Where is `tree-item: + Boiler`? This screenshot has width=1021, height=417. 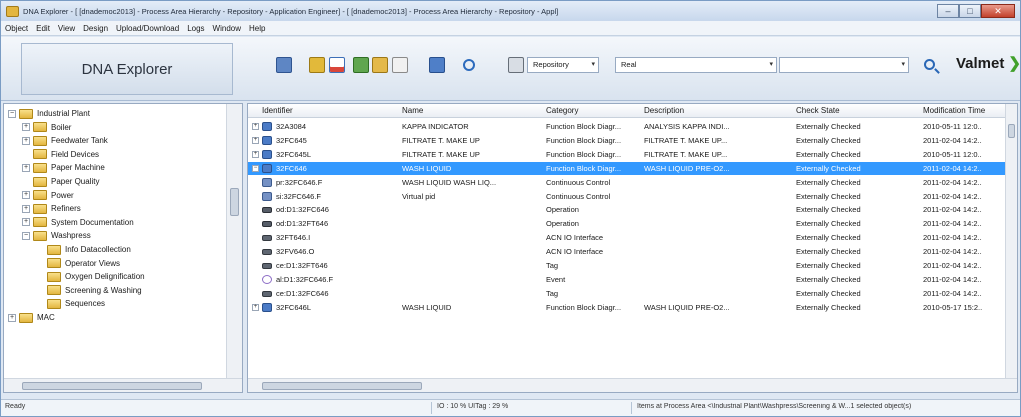 tree-item: + Boiler is located at coordinates (46, 127).